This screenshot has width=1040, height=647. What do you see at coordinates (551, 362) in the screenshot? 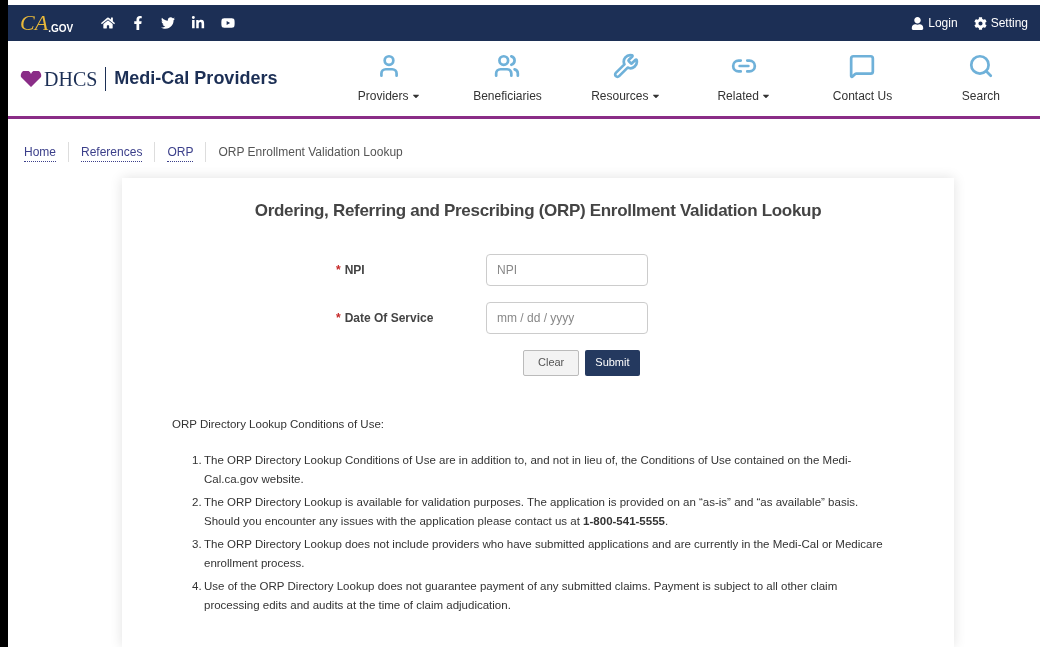
I see `clear-button: Clear` at bounding box center [551, 362].